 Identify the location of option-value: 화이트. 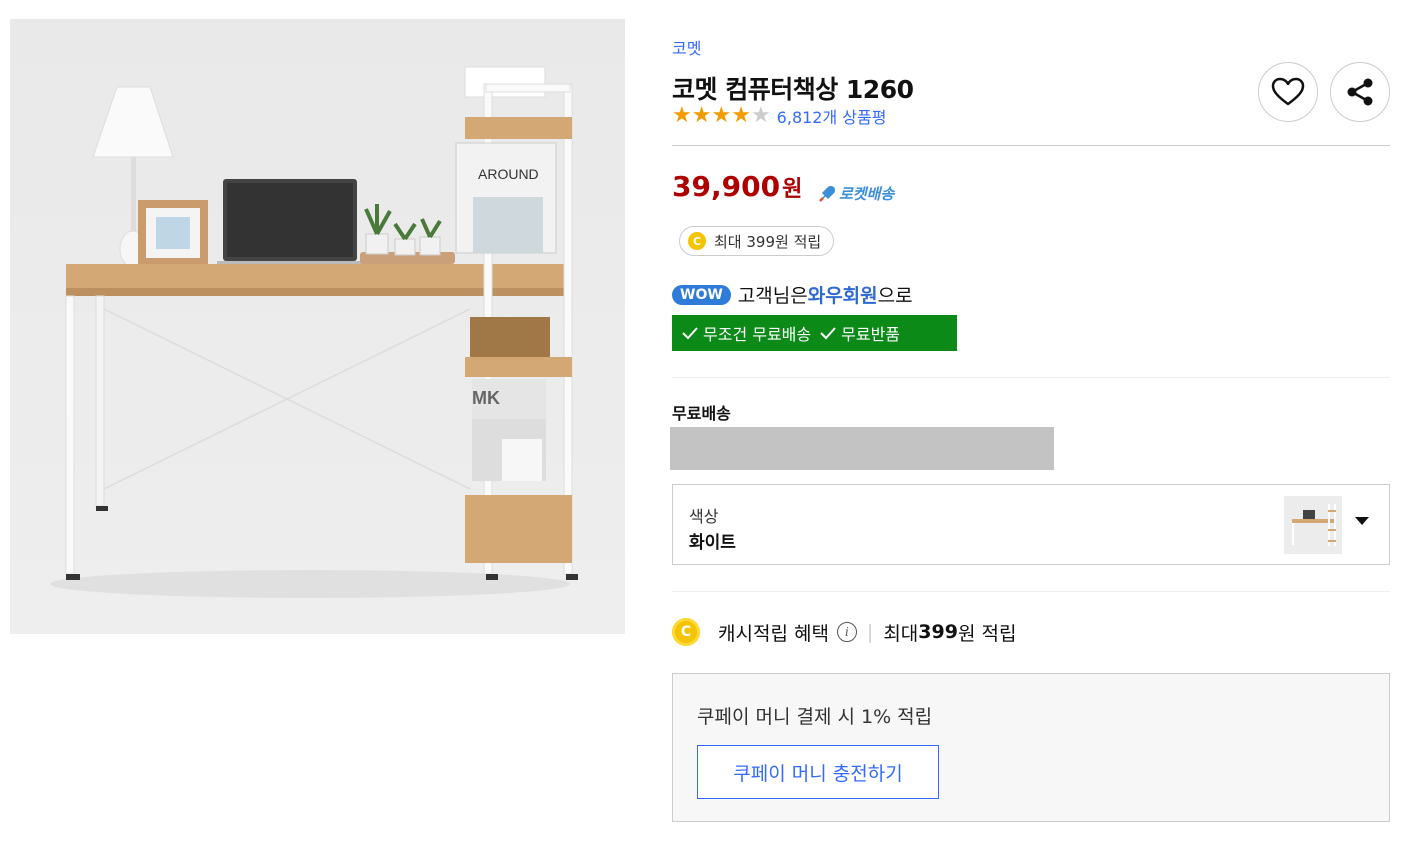
(712, 543).